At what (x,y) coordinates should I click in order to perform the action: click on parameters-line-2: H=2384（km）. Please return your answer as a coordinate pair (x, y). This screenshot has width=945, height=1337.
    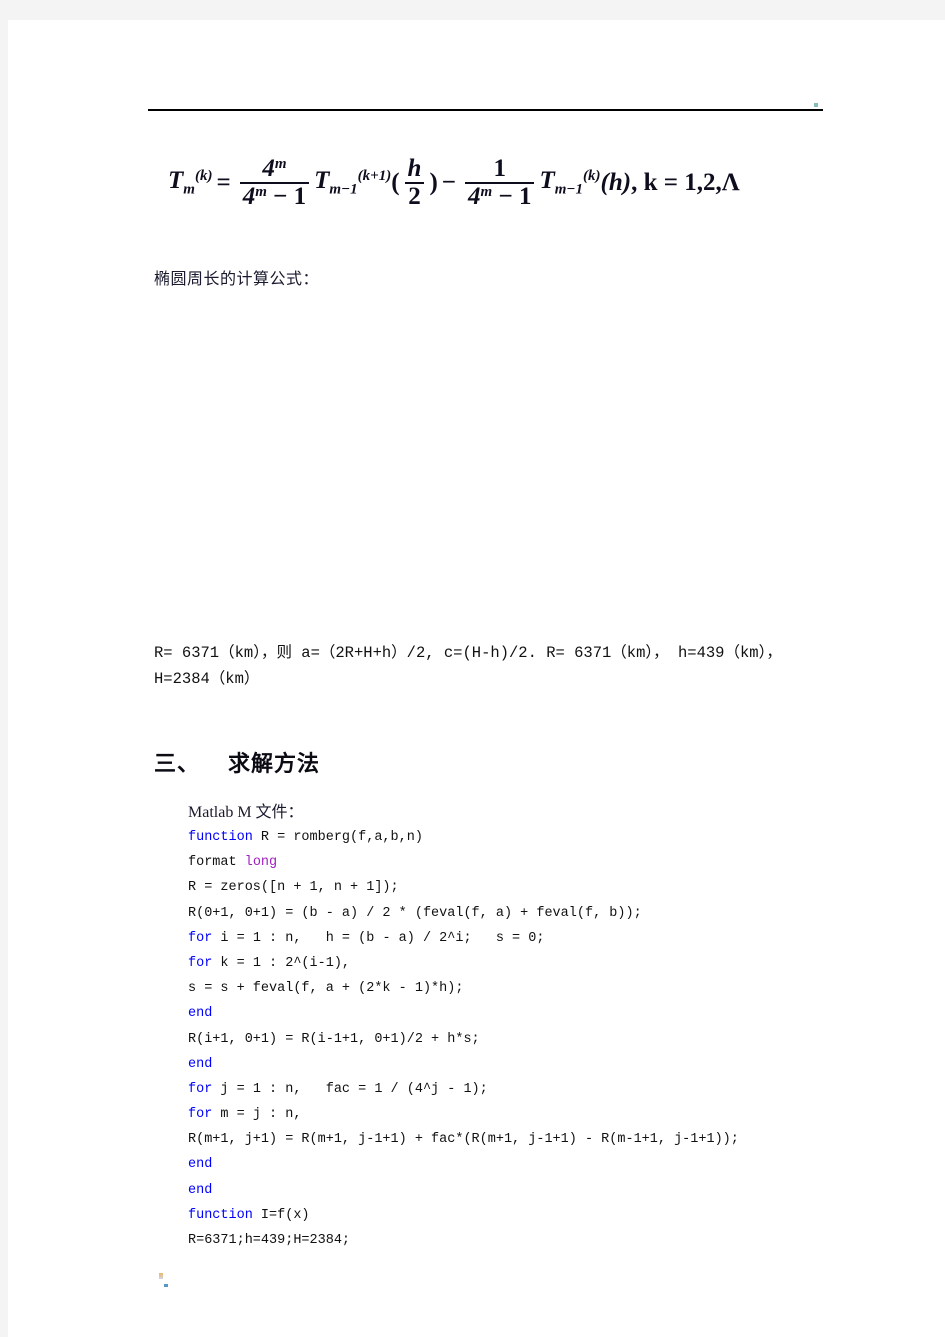
    Looking at the image, I should click on (207, 679).